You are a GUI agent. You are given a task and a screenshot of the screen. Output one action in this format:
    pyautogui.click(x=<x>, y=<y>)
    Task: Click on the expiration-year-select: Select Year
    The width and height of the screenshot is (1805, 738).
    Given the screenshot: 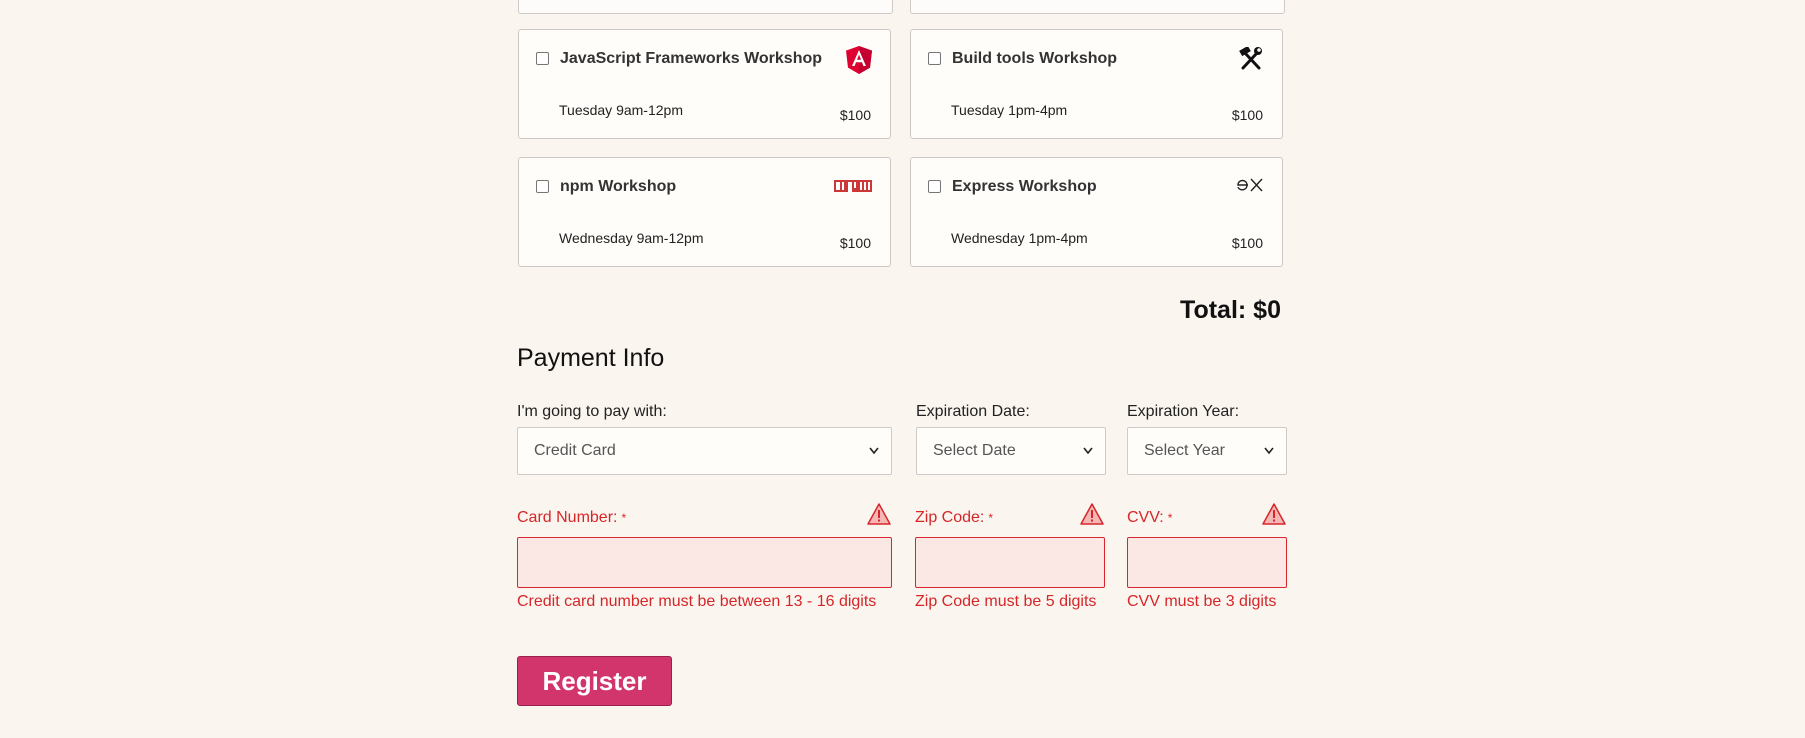 What is the action you would take?
    pyautogui.click(x=1207, y=451)
    